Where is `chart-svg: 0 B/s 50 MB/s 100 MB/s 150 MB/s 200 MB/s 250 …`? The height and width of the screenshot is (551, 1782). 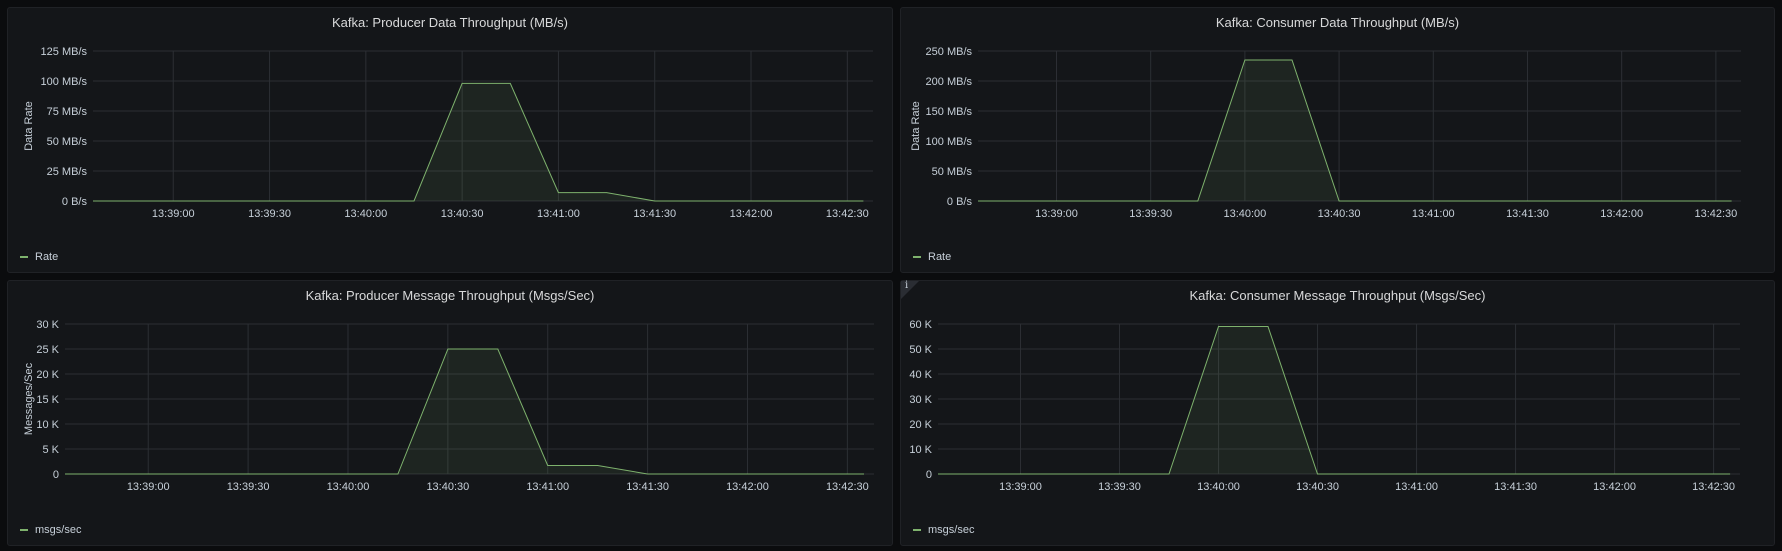
chart-svg: 0 B/s 50 MB/s 100 MB/s 150 MB/s 200 MB/s 250 … is located at coordinates (1325, 133).